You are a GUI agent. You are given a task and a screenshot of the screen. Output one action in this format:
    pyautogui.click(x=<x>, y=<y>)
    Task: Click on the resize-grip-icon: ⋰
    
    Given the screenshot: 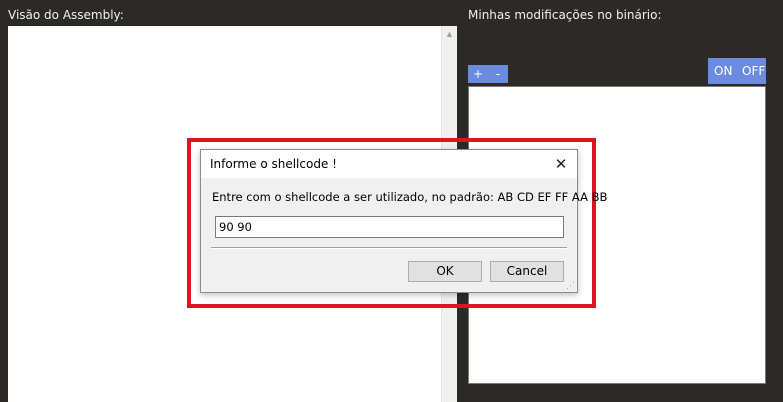 What is the action you would take?
    pyautogui.click(x=570, y=285)
    